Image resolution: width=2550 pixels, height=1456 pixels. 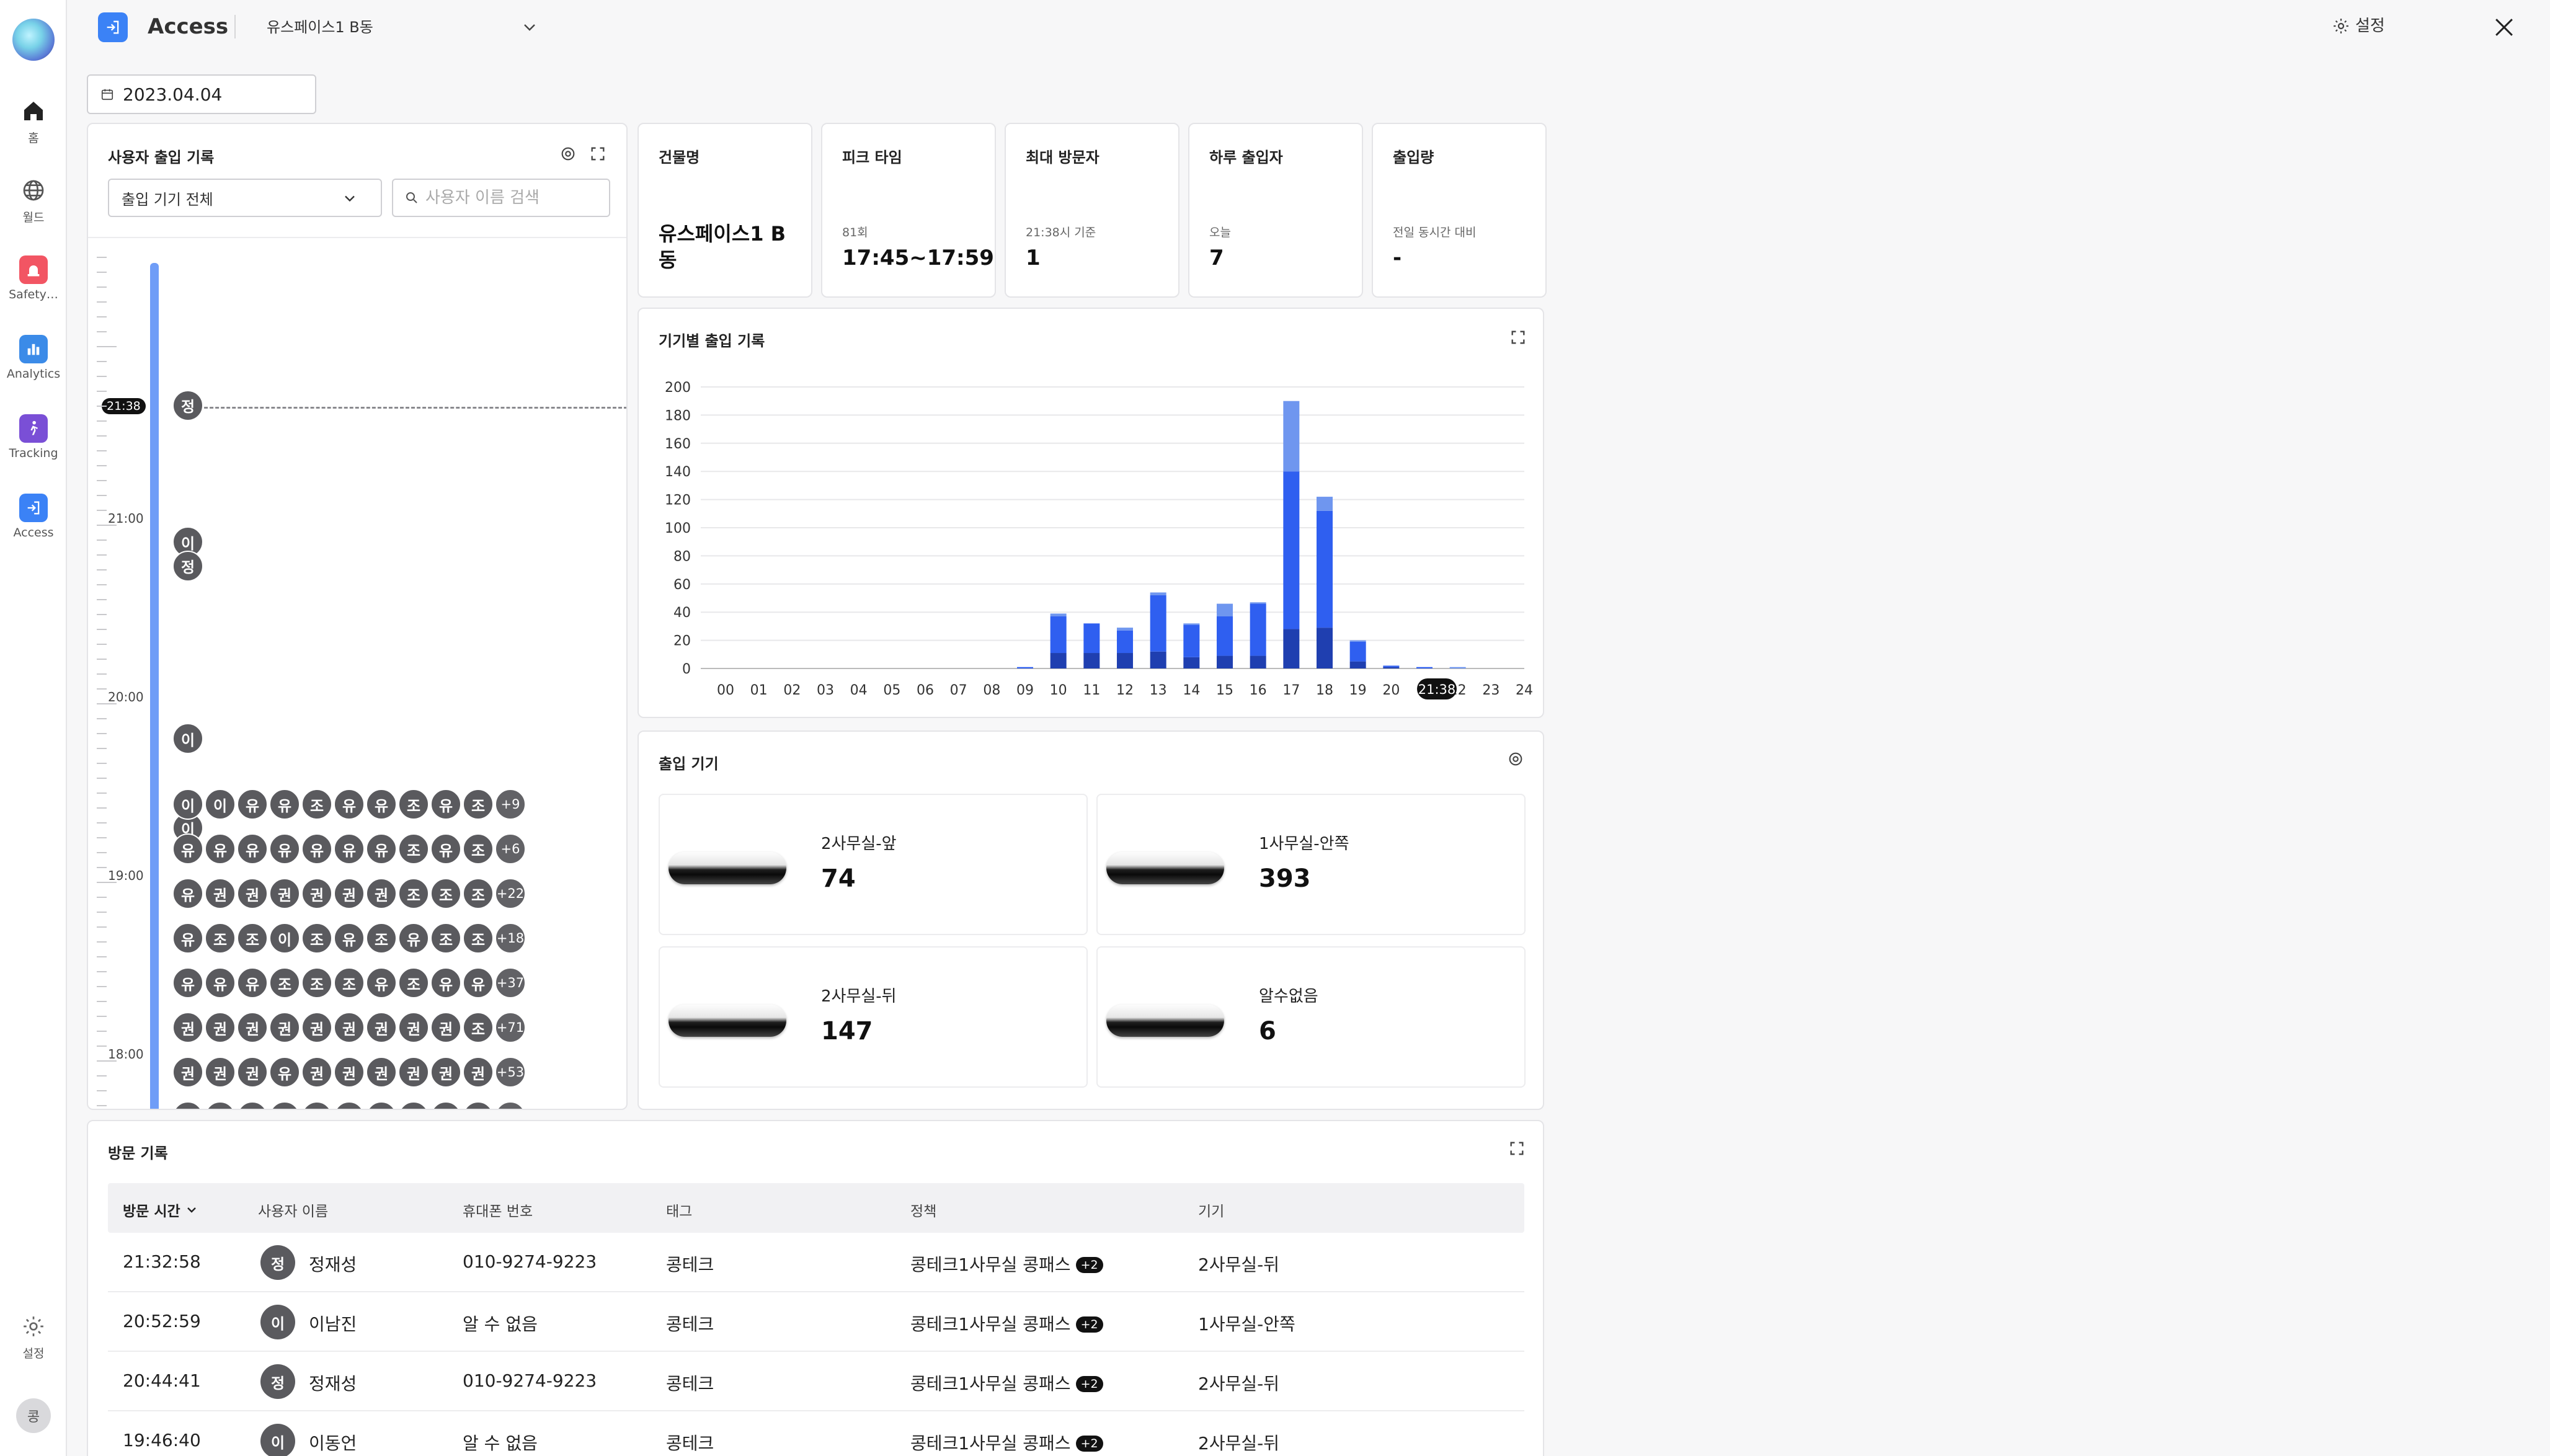 I want to click on rail-settings: 설정, so click(x=33, y=1336).